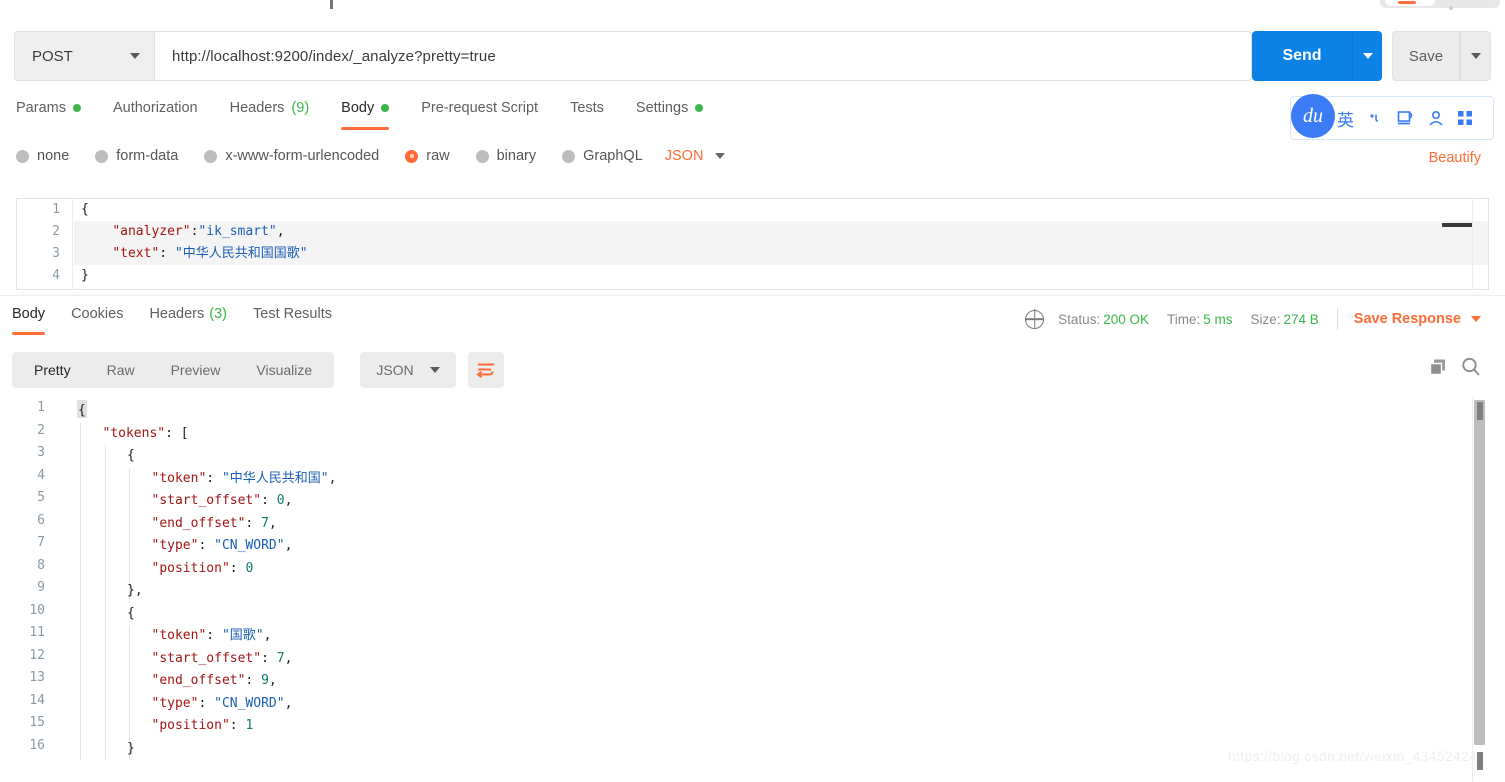  What do you see at coordinates (249, 568) in the screenshot?
I see `code-token: 0` at bounding box center [249, 568].